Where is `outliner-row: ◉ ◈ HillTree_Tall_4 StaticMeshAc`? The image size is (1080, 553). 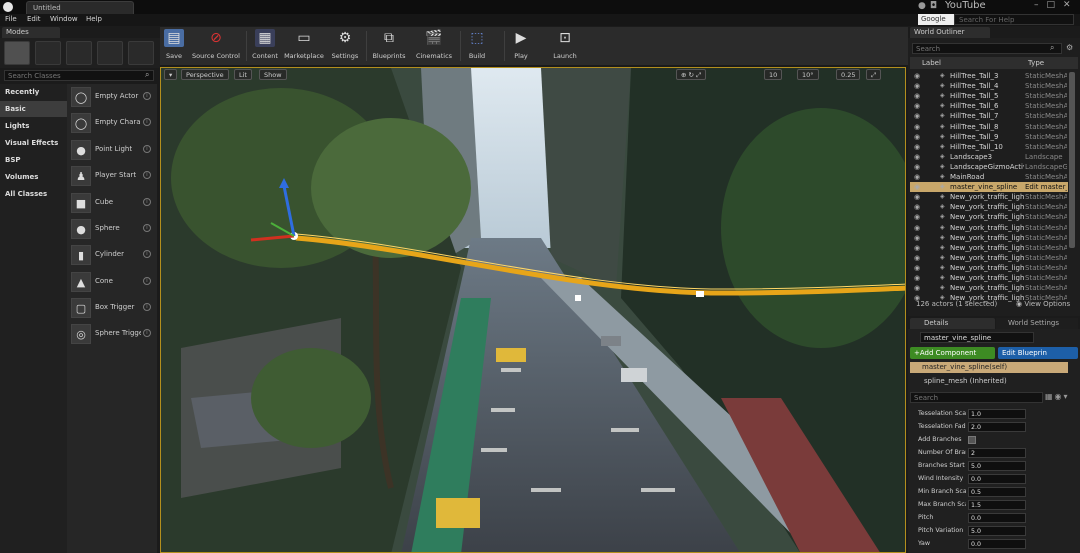 outliner-row: ◉ ◈ HillTree_Tall_4 StaticMeshAc is located at coordinates (989, 86).